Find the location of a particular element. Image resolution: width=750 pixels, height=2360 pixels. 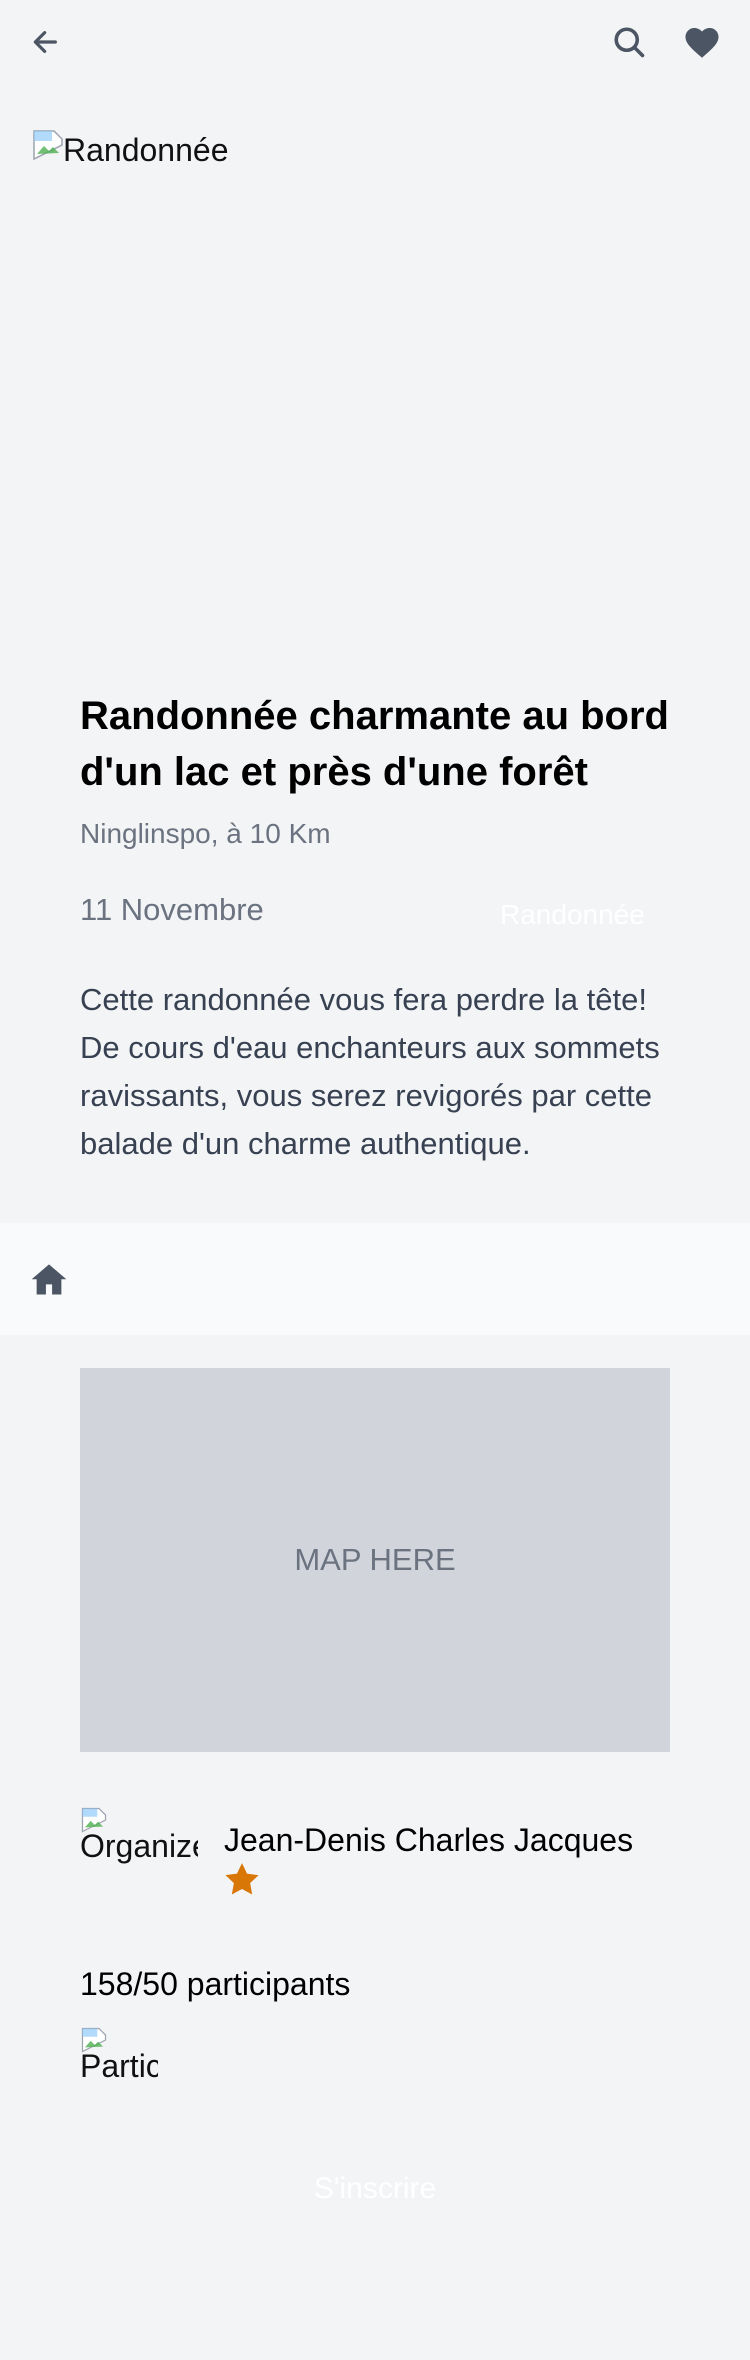

hero-image-alt: Randonnée is located at coordinates (146, 150).